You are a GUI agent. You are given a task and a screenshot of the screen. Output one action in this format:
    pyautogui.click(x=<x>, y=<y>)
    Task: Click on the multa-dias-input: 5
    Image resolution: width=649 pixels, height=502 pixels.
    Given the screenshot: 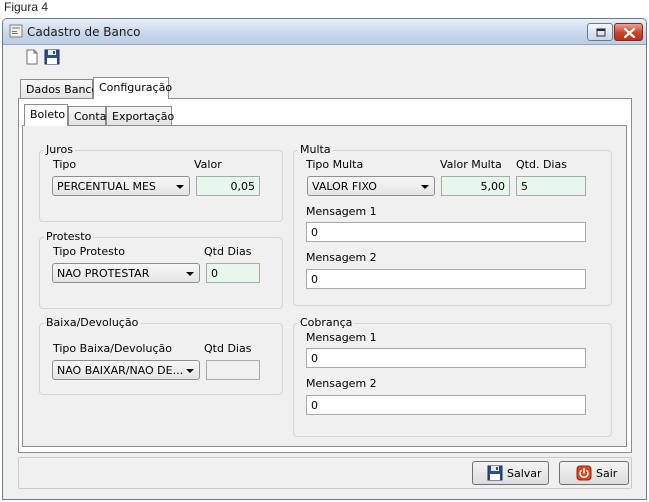 What is the action you would take?
    pyautogui.click(x=551, y=186)
    